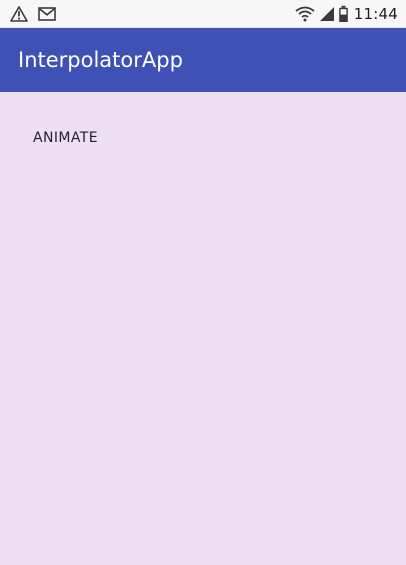 Image resolution: width=406 pixels, height=565 pixels. I want to click on status-bar-right: 11:44, so click(346, 14).